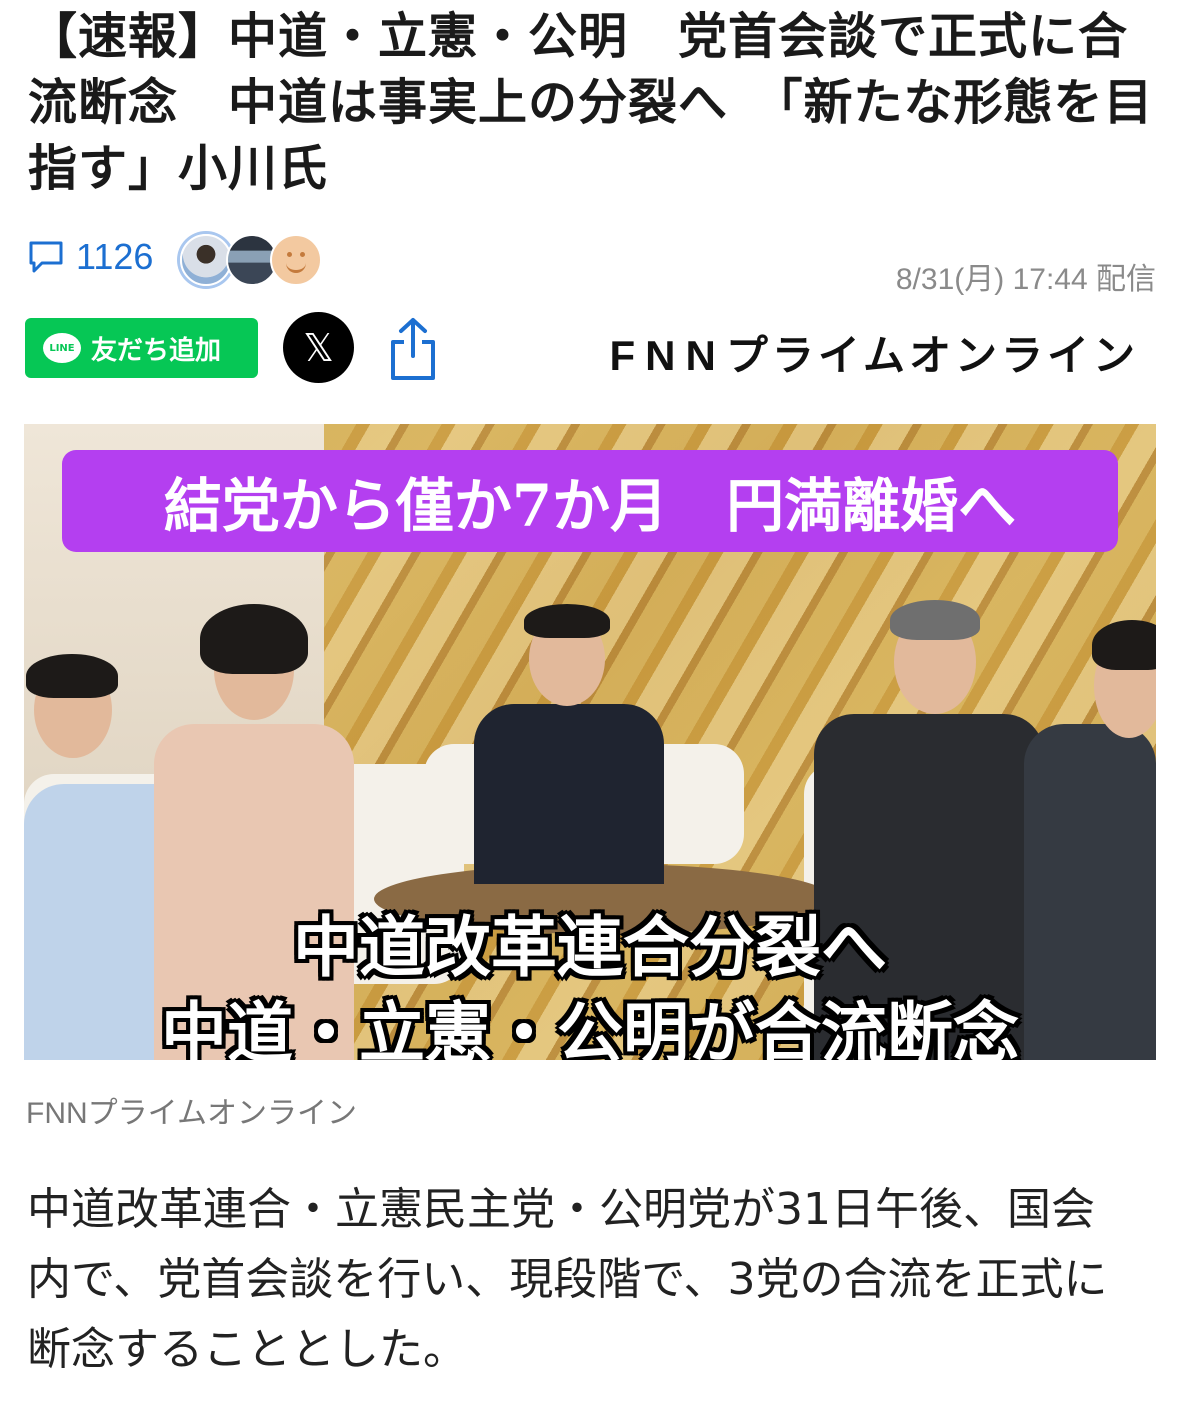  What do you see at coordinates (590, 501) in the screenshot?
I see `photo-caption-top: 結党から僅か7か月 円満離婚へ` at bounding box center [590, 501].